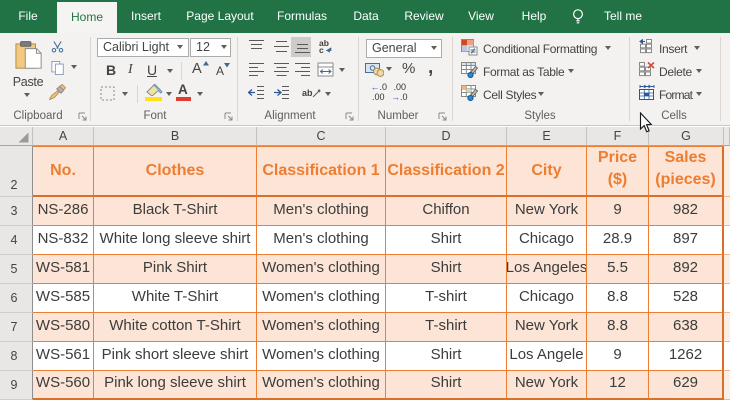 The image size is (730, 400). What do you see at coordinates (321, 49) in the screenshot?
I see `svg-text: c` at bounding box center [321, 49].